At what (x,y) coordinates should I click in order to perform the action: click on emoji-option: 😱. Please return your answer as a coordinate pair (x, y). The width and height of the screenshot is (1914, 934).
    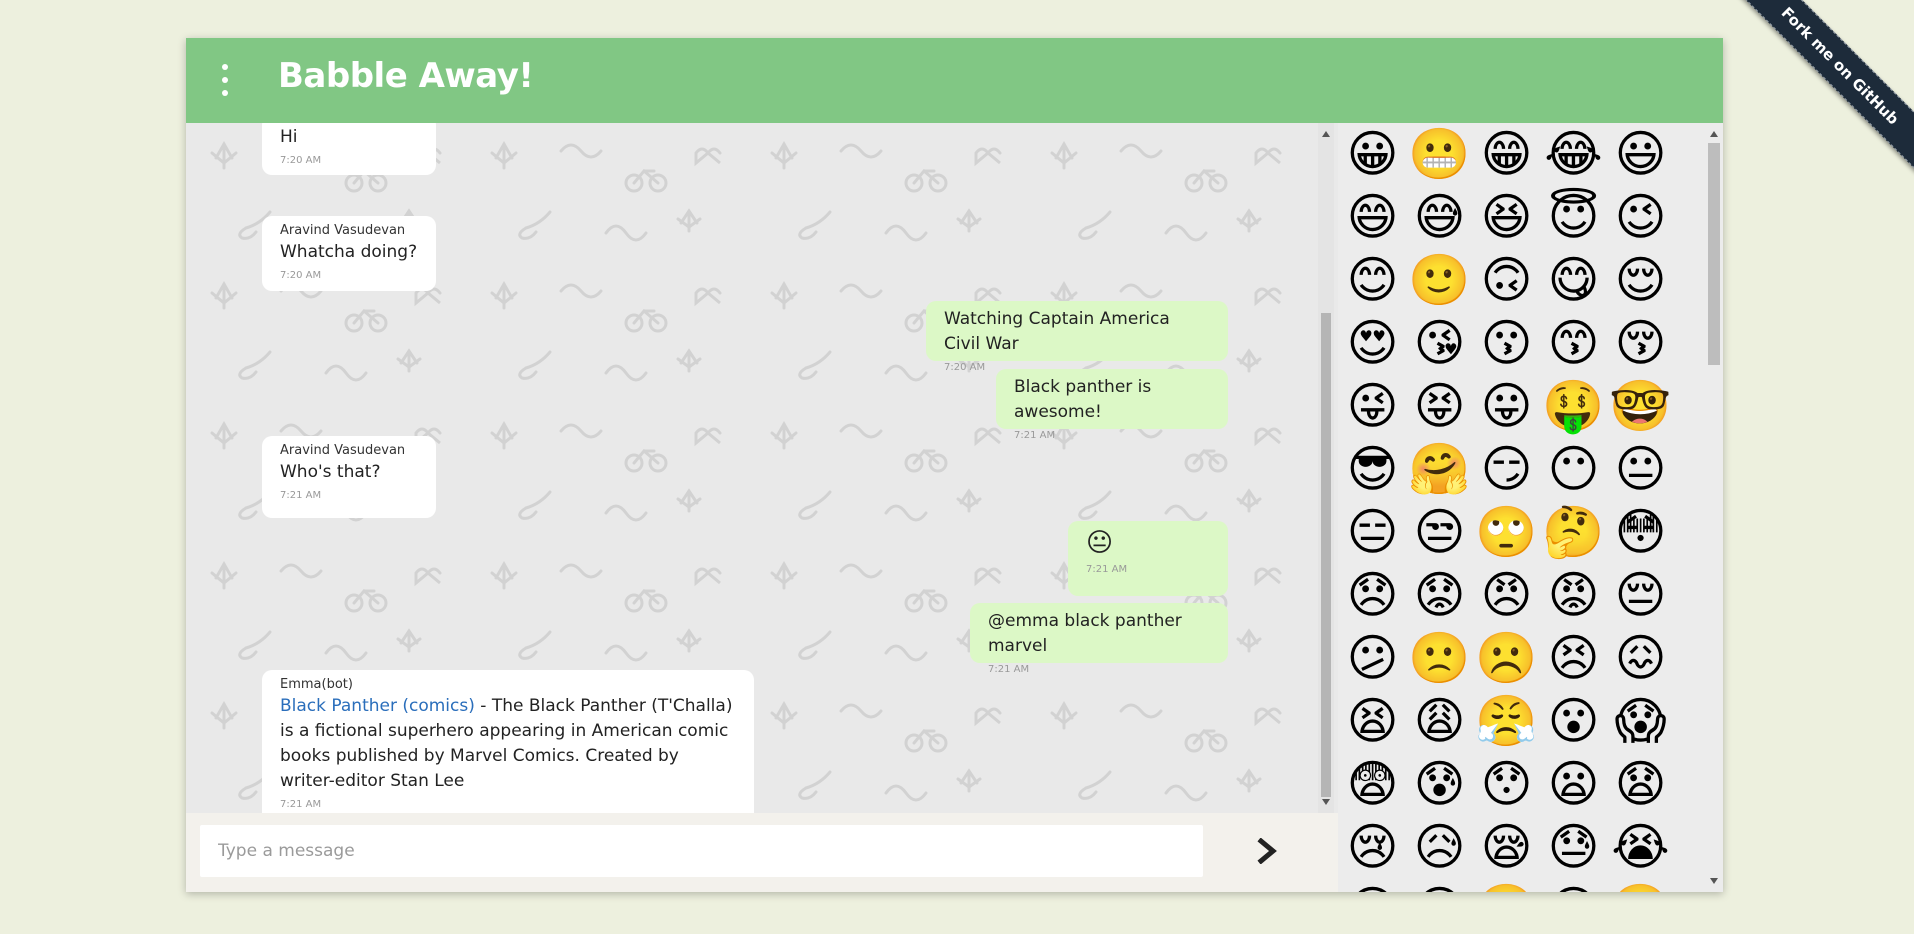
    Looking at the image, I should click on (1640, 721).